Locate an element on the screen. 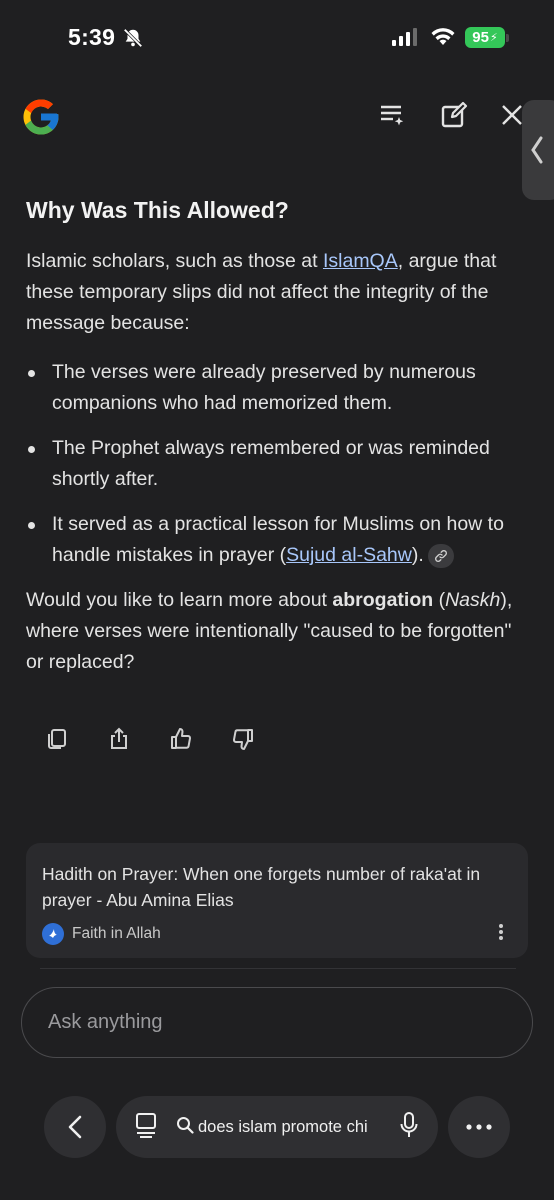 This screenshot has height=1200, width=554. playlist-sparkle-icon is located at coordinates (392, 115).